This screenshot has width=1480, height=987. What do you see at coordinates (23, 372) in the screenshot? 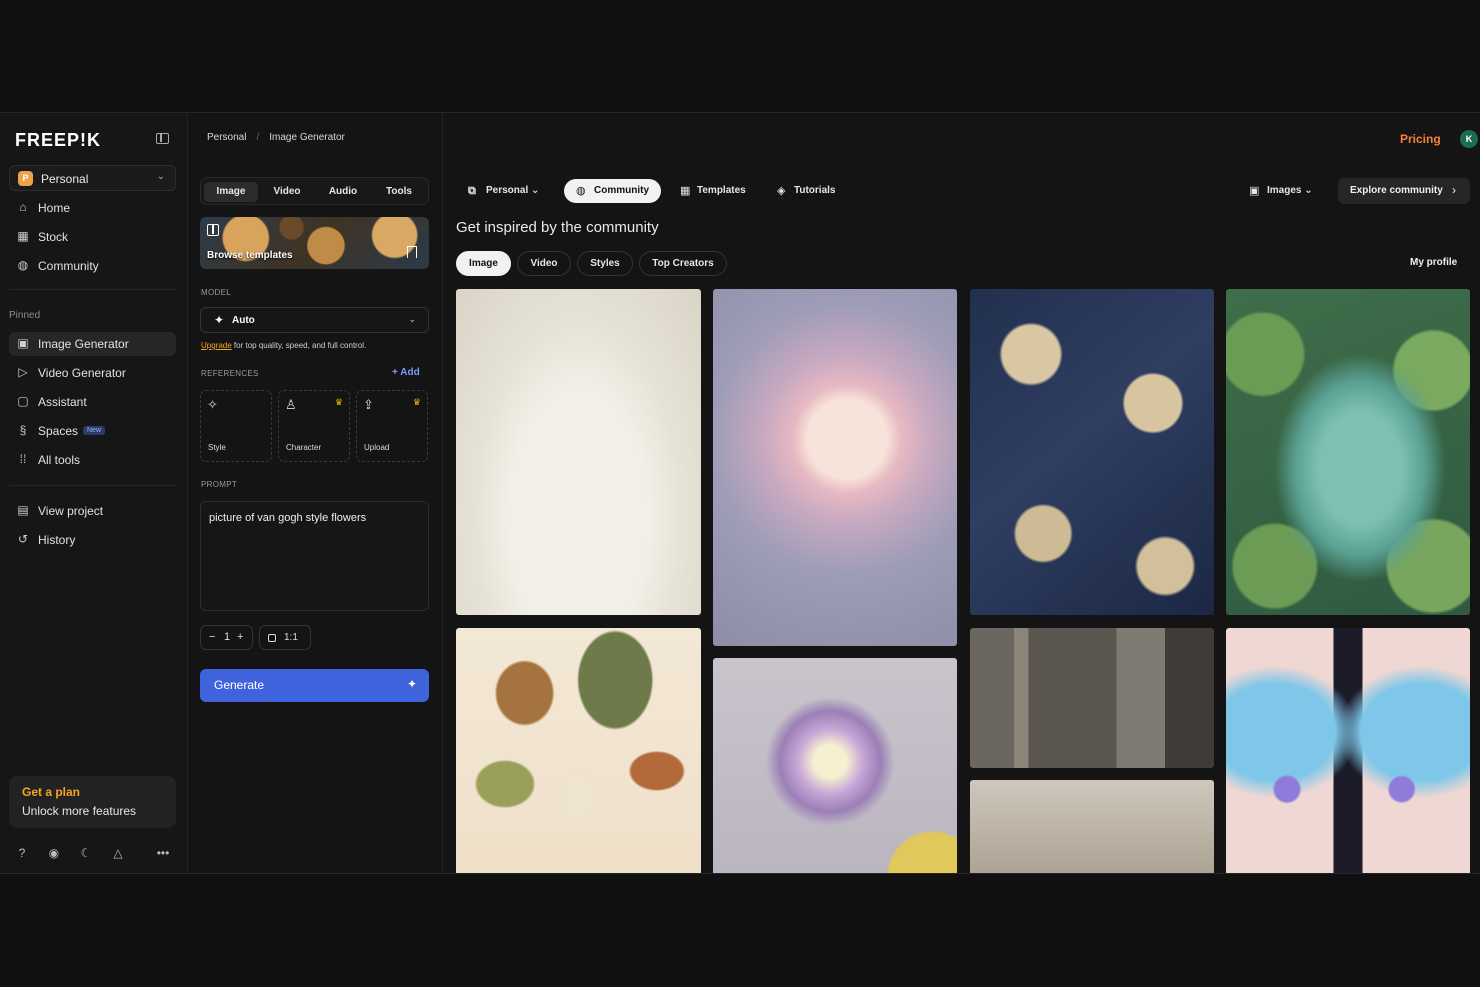
I see `video-icon: ▷` at bounding box center [23, 372].